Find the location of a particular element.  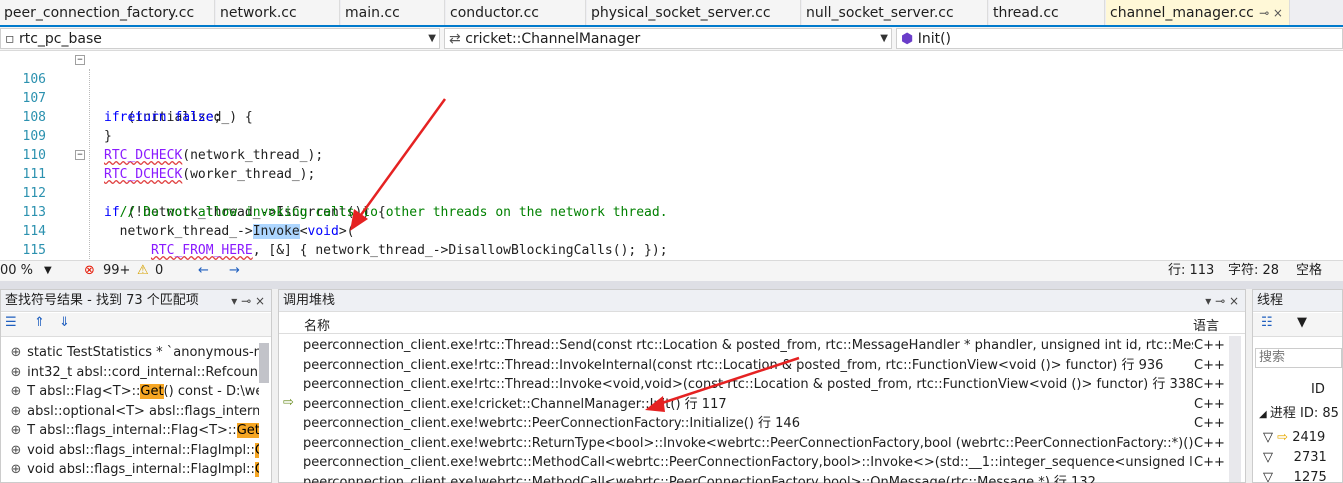

panel-title: 调用堆栈 is located at coordinates (309, 300).